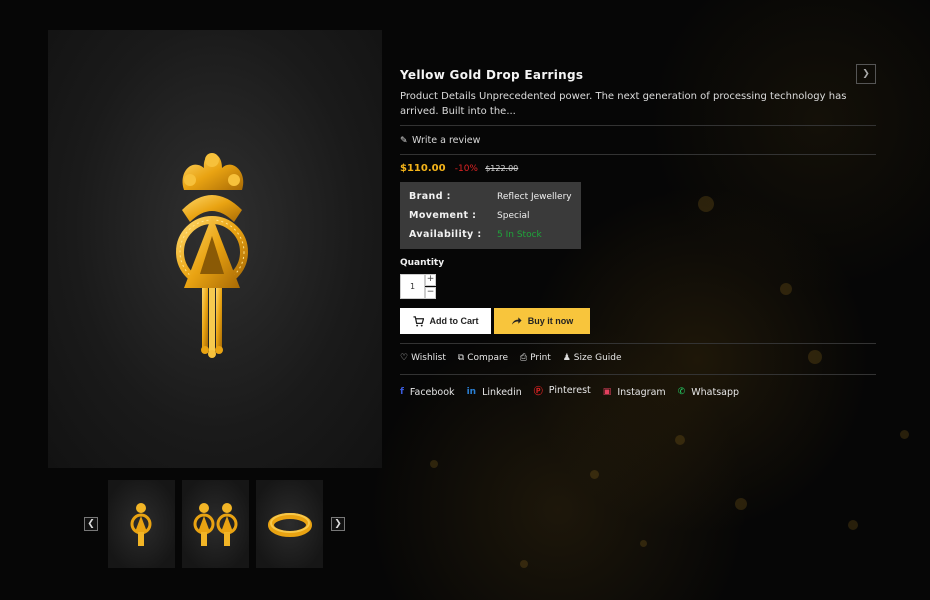 The width and height of the screenshot is (930, 600). What do you see at coordinates (423, 168) in the screenshot?
I see `current-price: $110.00` at bounding box center [423, 168].